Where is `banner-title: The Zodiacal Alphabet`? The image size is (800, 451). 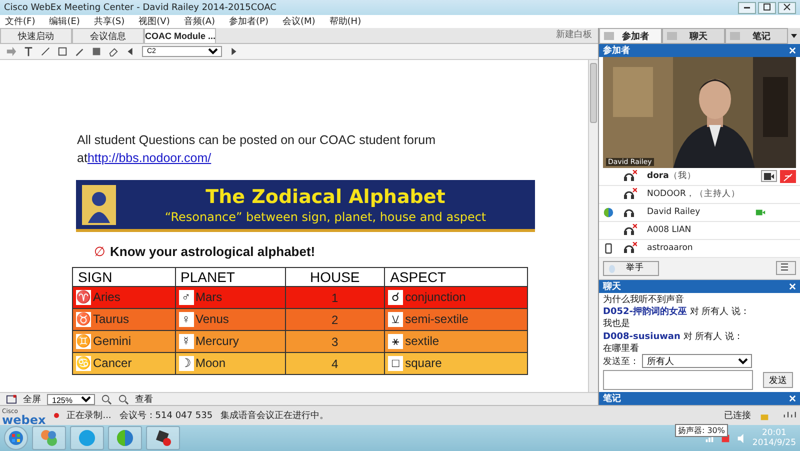
banner-title: The Zodiacal Alphabet is located at coordinates (326, 197).